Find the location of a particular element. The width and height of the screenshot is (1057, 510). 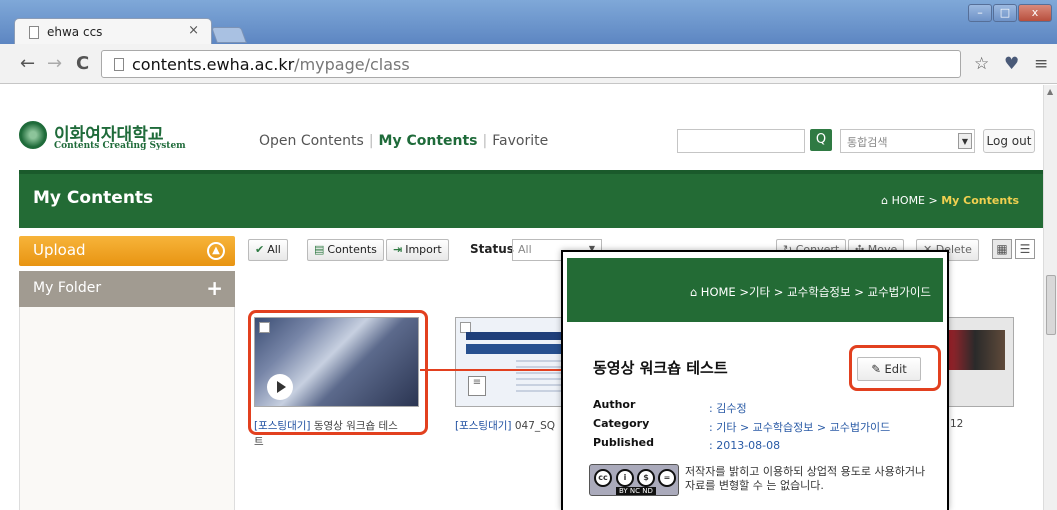

category-value: : 기타 > 교수학습정보 > 교수법가이드 is located at coordinates (799, 427).